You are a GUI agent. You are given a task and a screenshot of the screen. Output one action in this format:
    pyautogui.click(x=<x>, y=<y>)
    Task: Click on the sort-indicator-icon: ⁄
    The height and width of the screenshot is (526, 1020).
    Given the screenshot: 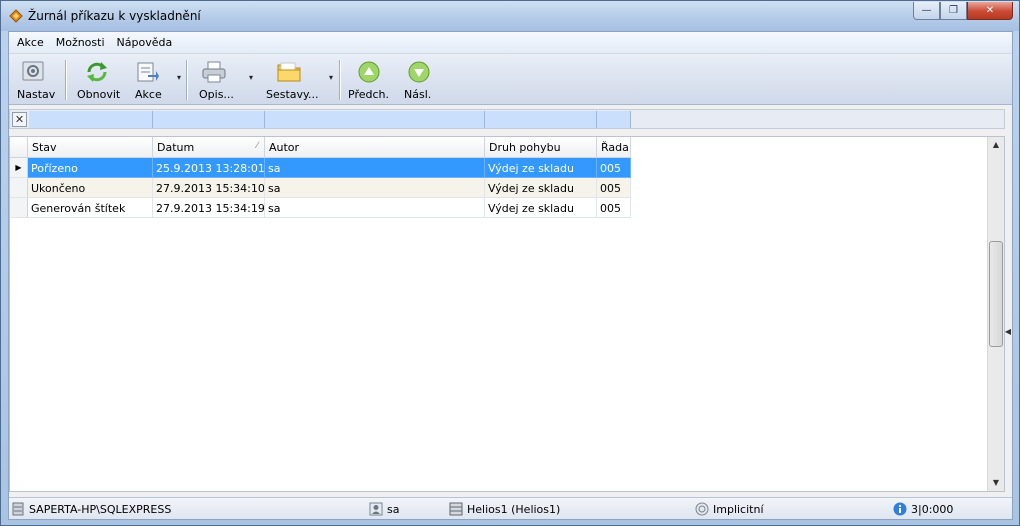 What is the action you would take?
    pyautogui.click(x=257, y=146)
    